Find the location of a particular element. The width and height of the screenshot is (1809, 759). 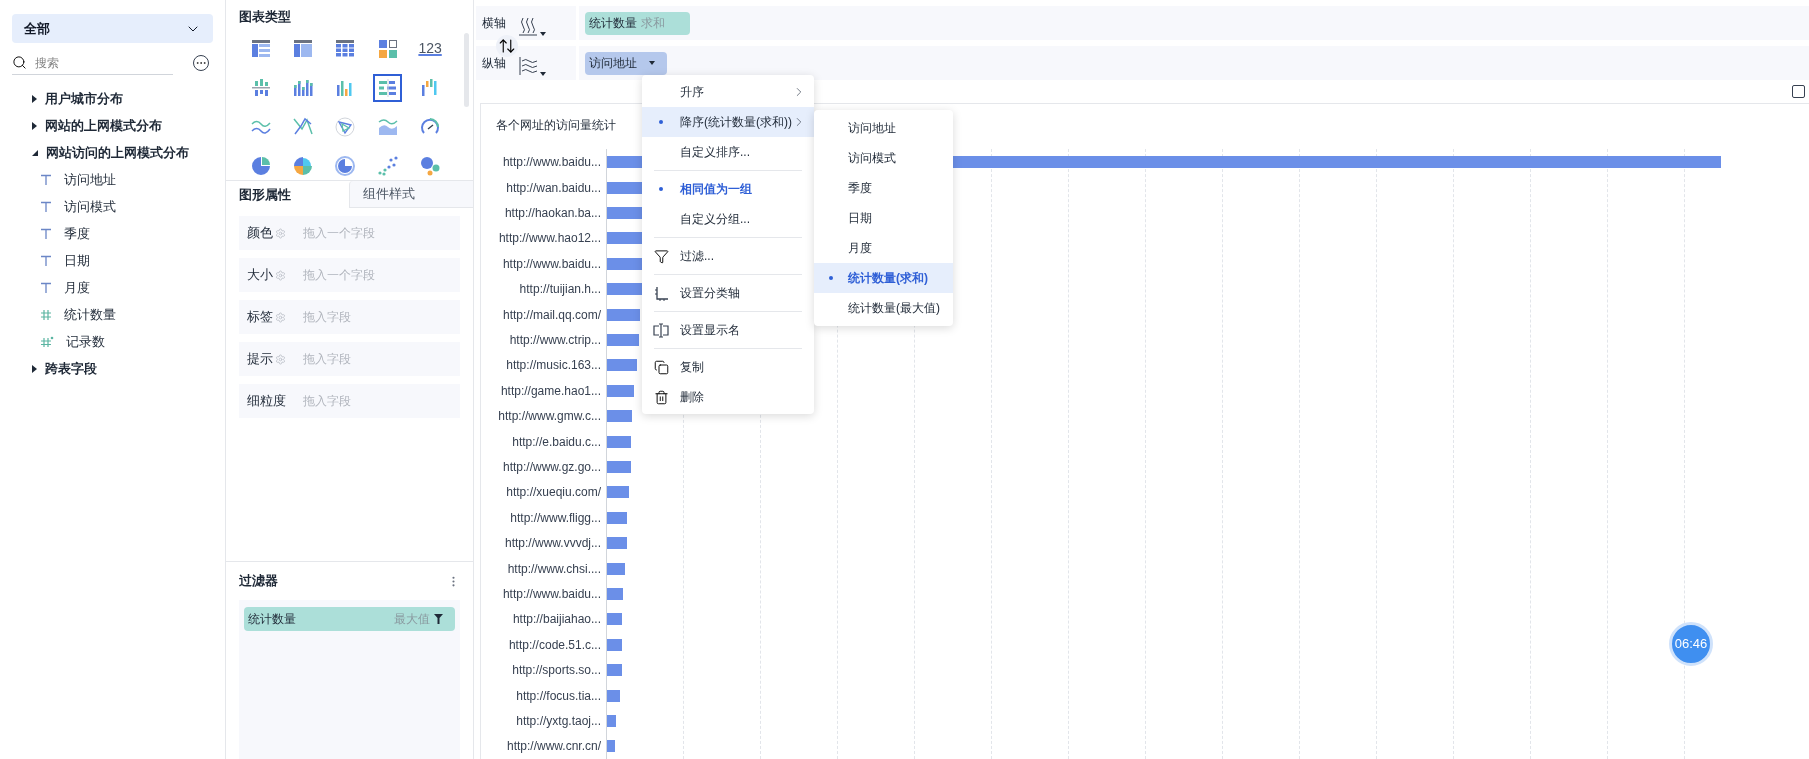

menu-item: 删除 is located at coordinates (728, 397).